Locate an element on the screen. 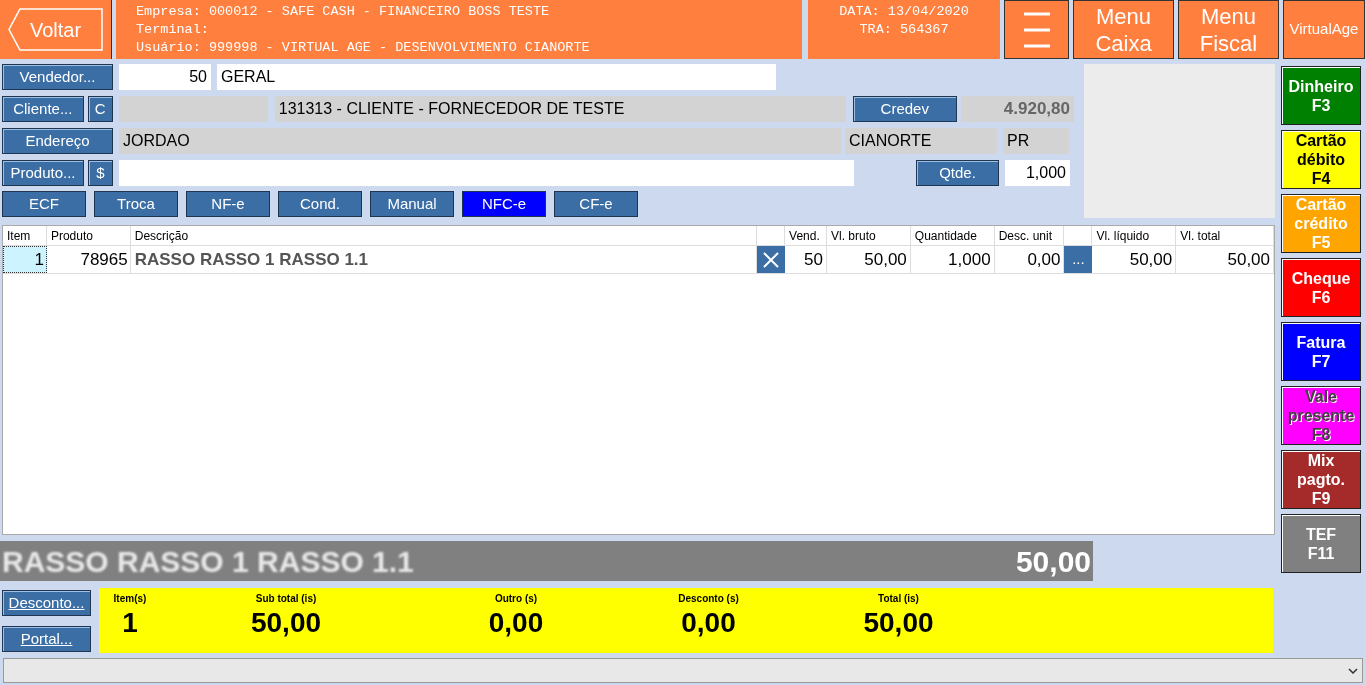 The height and width of the screenshot is (685, 1366). session-info-line: Empresa: 000012 - SAFE CASH - FINANCEIRO BOSS TESTE is located at coordinates (343, 12).